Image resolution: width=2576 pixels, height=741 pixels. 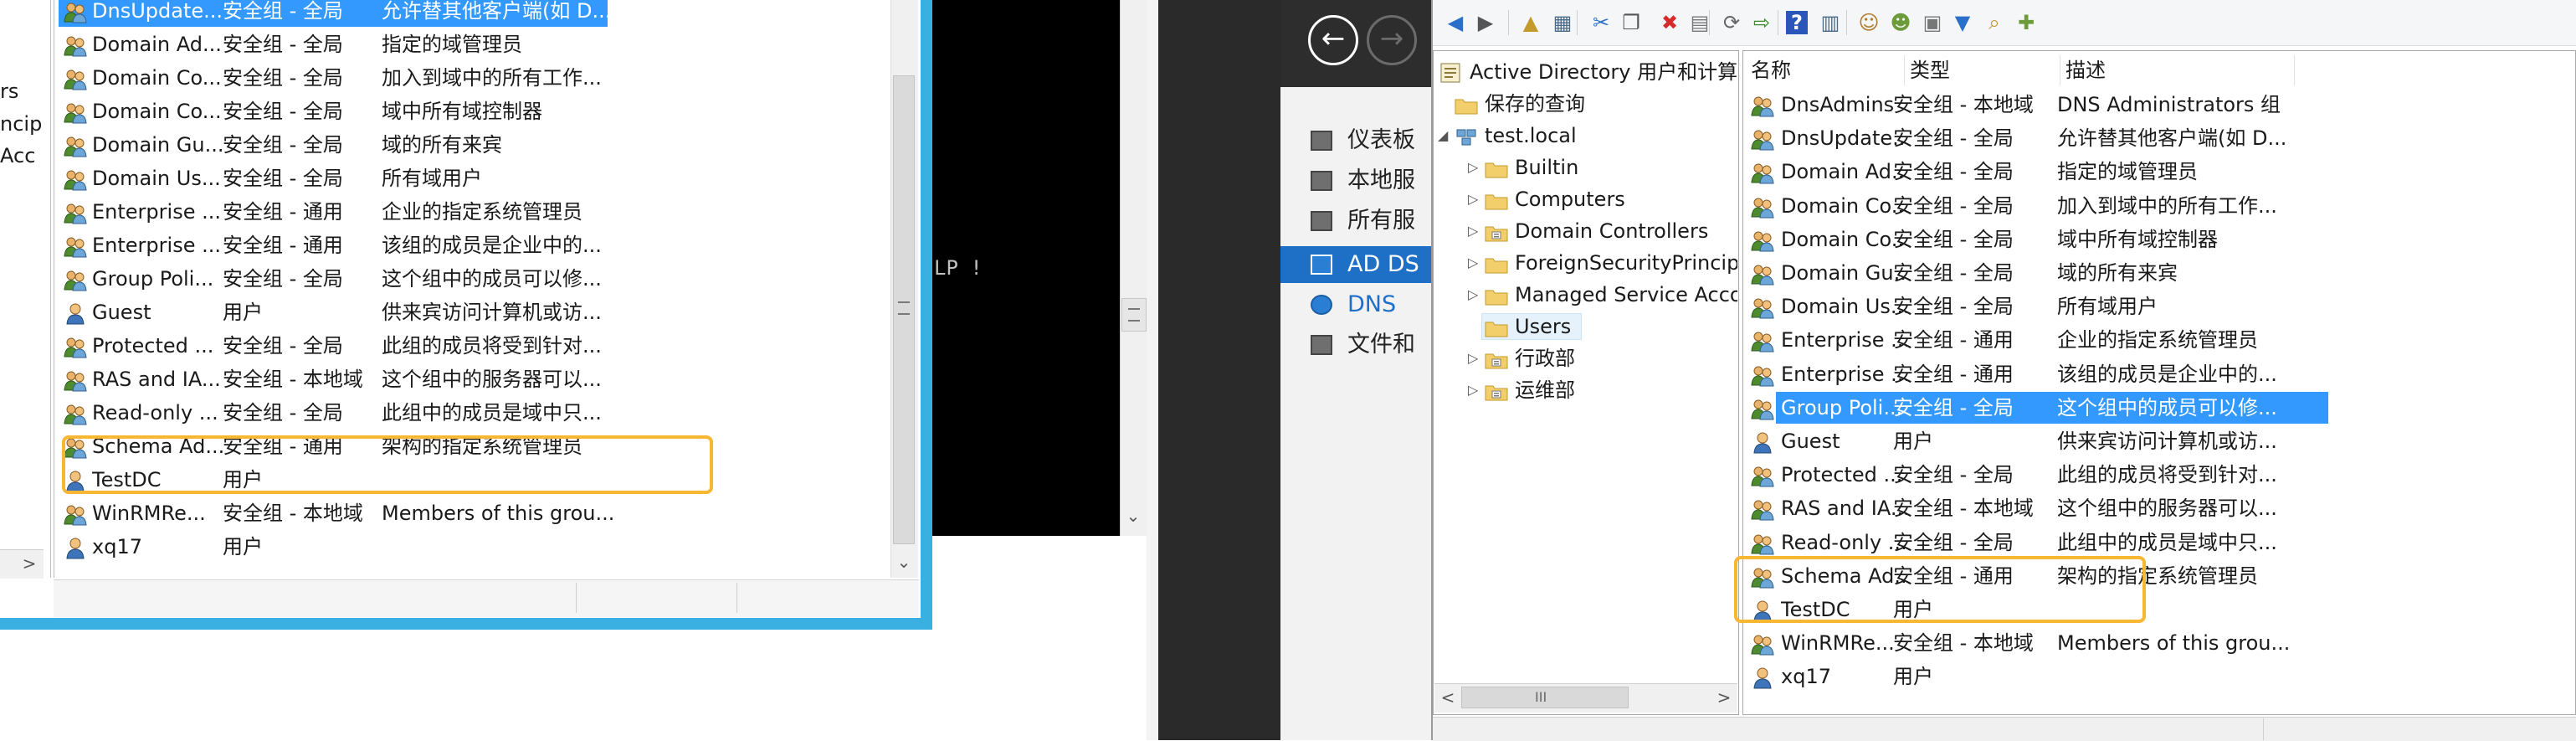 I want to click on list-item: Domain Gu... 安全组 - 全局 域的所有来宾, so click(x=360, y=145).